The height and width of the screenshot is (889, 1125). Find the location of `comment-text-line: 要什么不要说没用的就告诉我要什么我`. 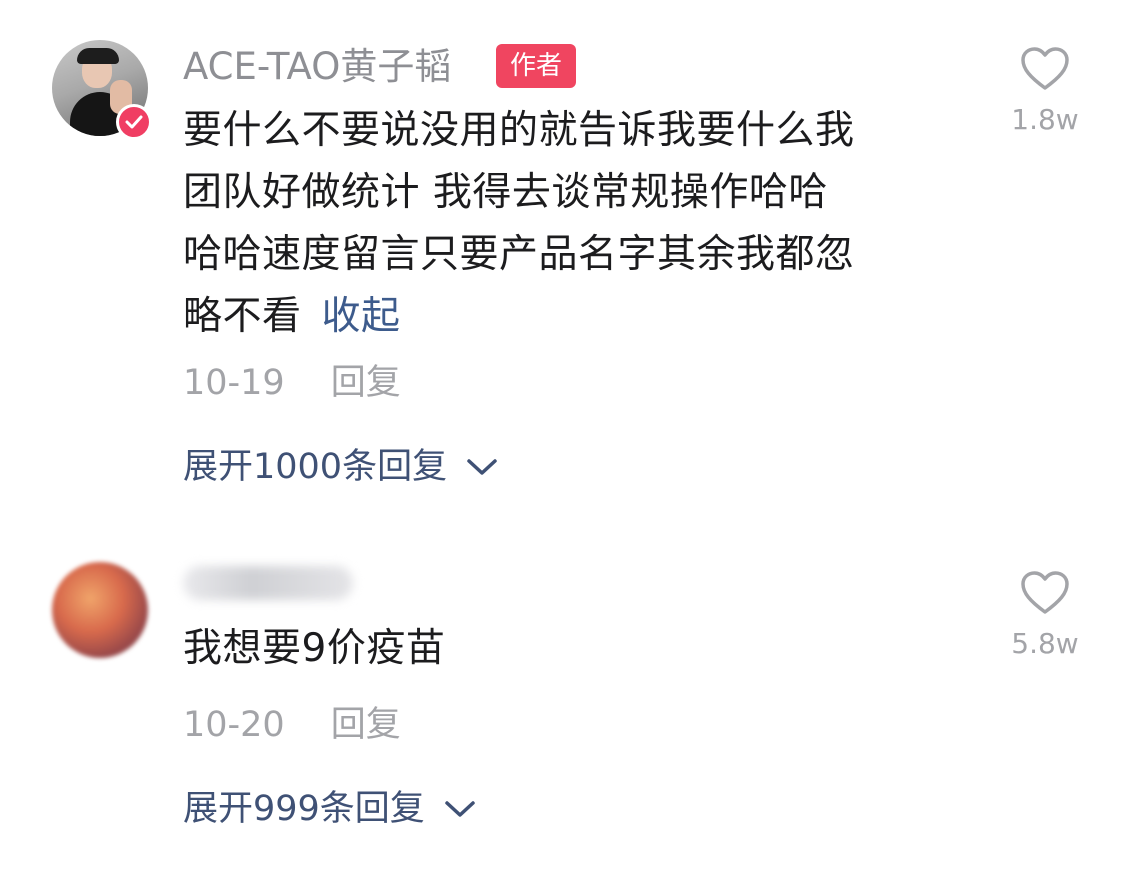

comment-text-line: 要什么不要说没用的就告诉我要什么我 is located at coordinates (519, 130).